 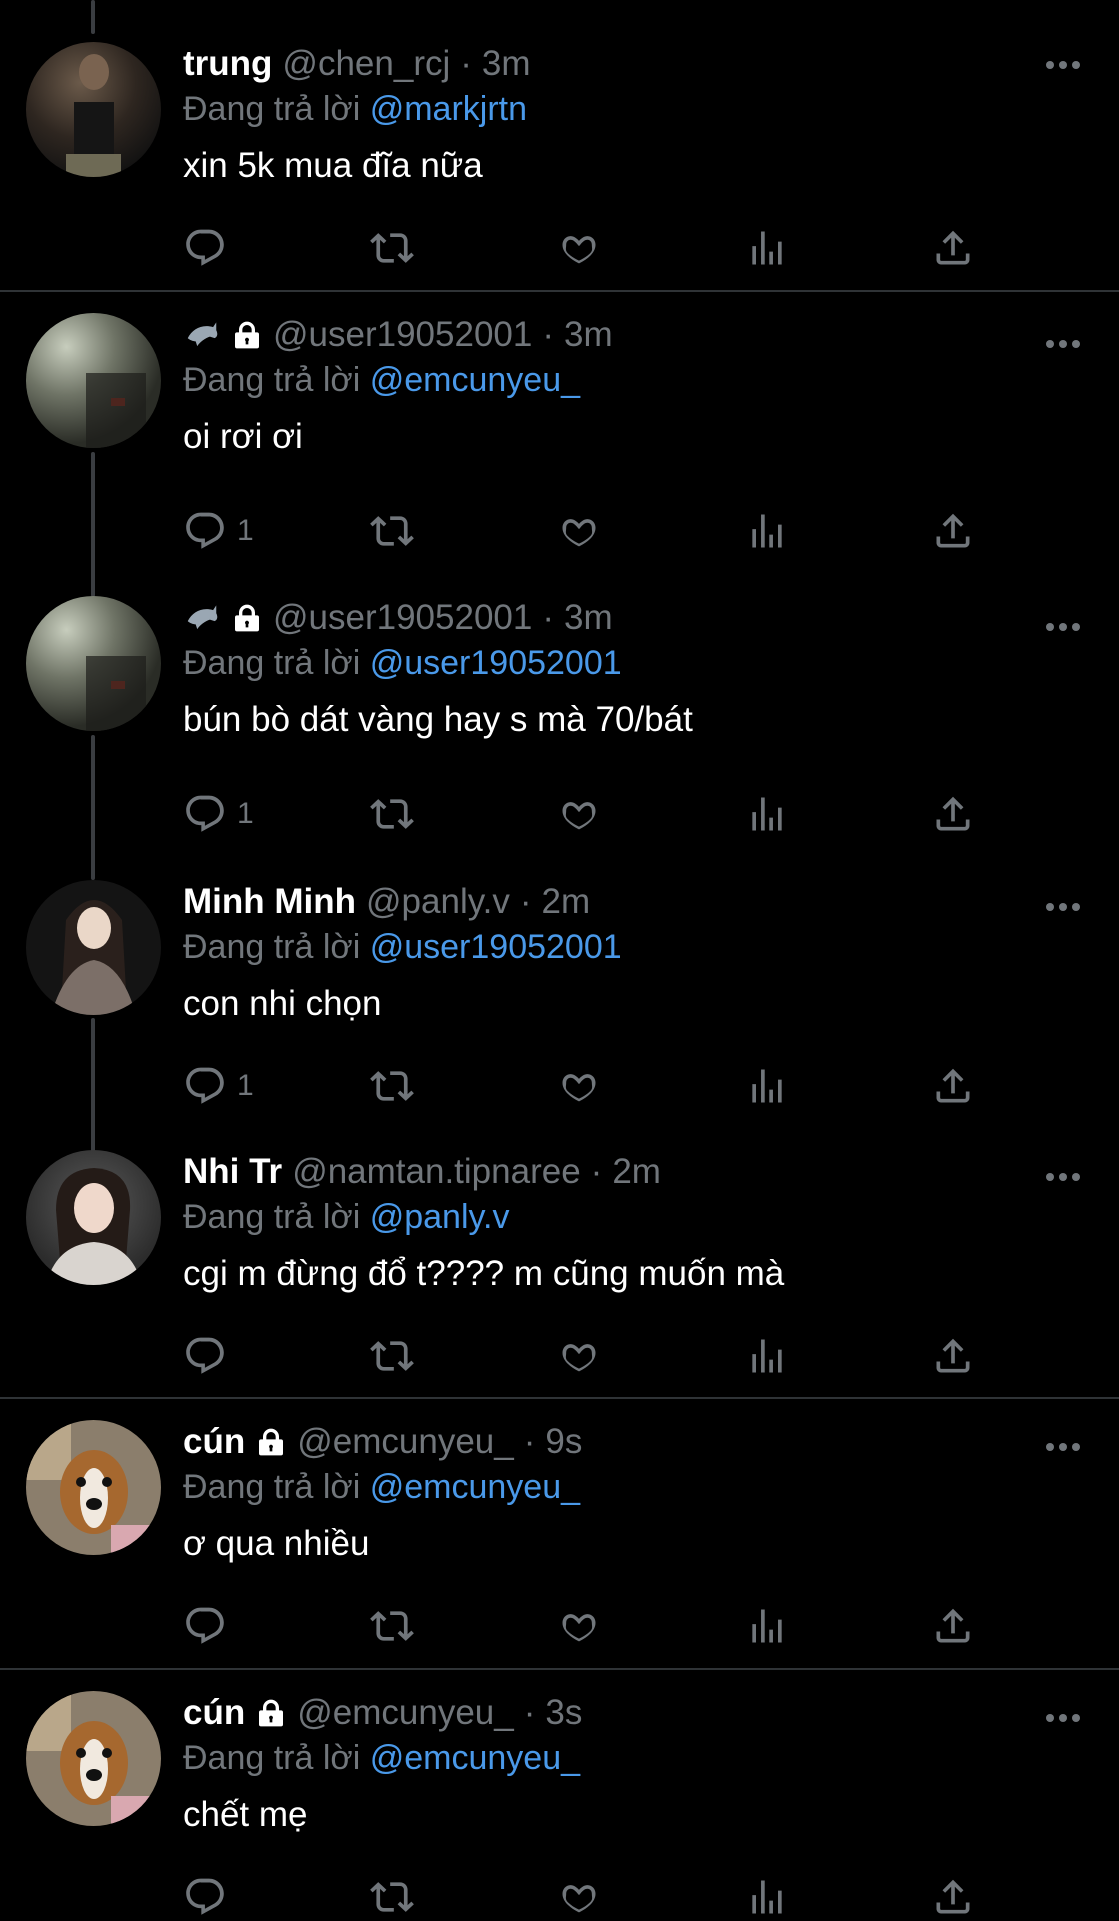 What do you see at coordinates (232, 1172) in the screenshot?
I see `display-name: Nhi Tr` at bounding box center [232, 1172].